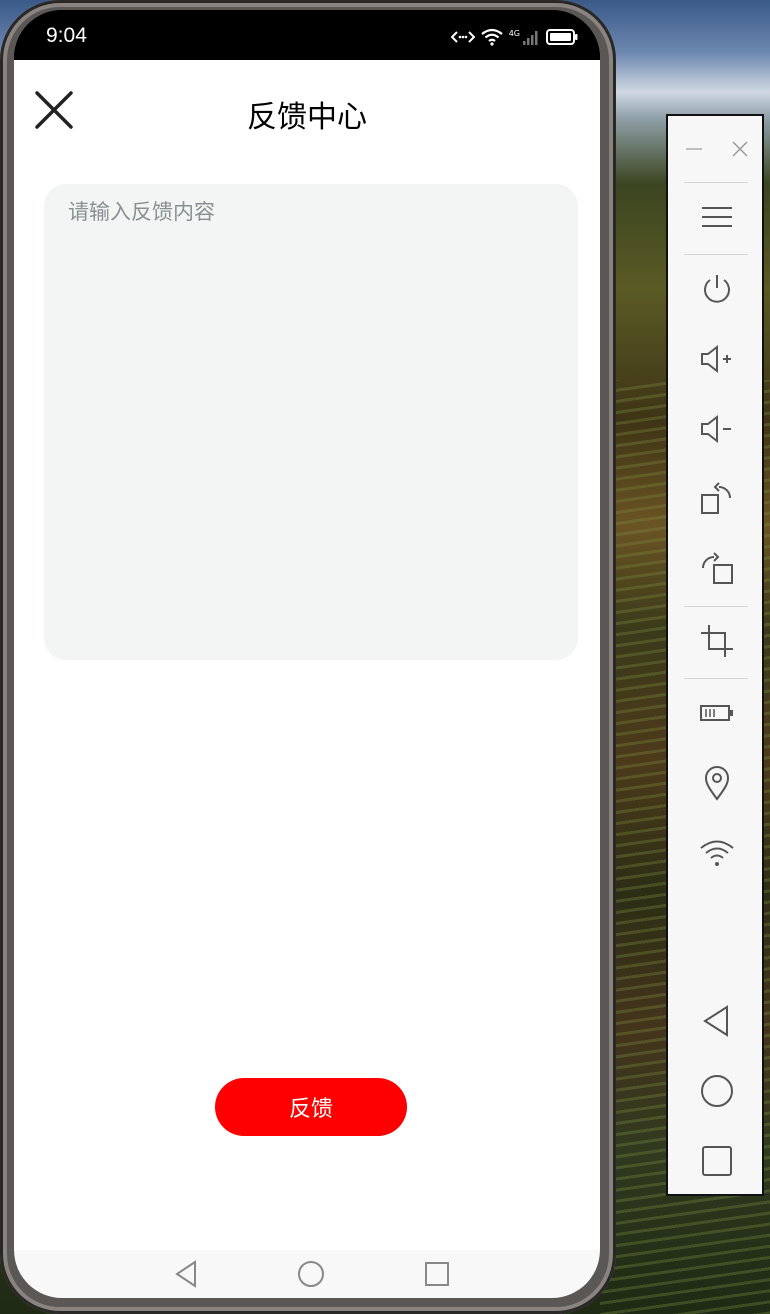 Image resolution: width=770 pixels, height=1314 pixels. What do you see at coordinates (717, 641) in the screenshot?
I see `screenshot-icon` at bounding box center [717, 641].